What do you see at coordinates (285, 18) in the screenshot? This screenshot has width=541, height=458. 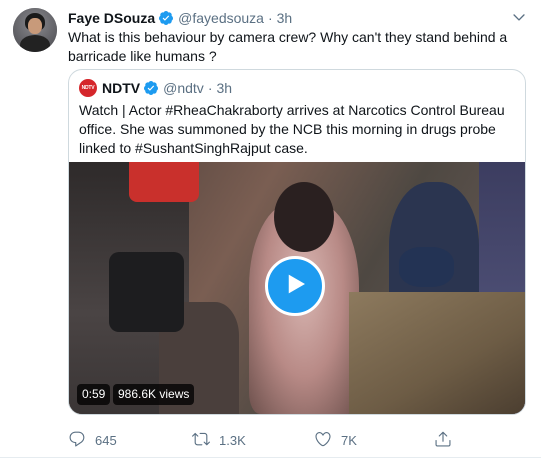 I see `tweet-timestamp: 3h` at bounding box center [285, 18].